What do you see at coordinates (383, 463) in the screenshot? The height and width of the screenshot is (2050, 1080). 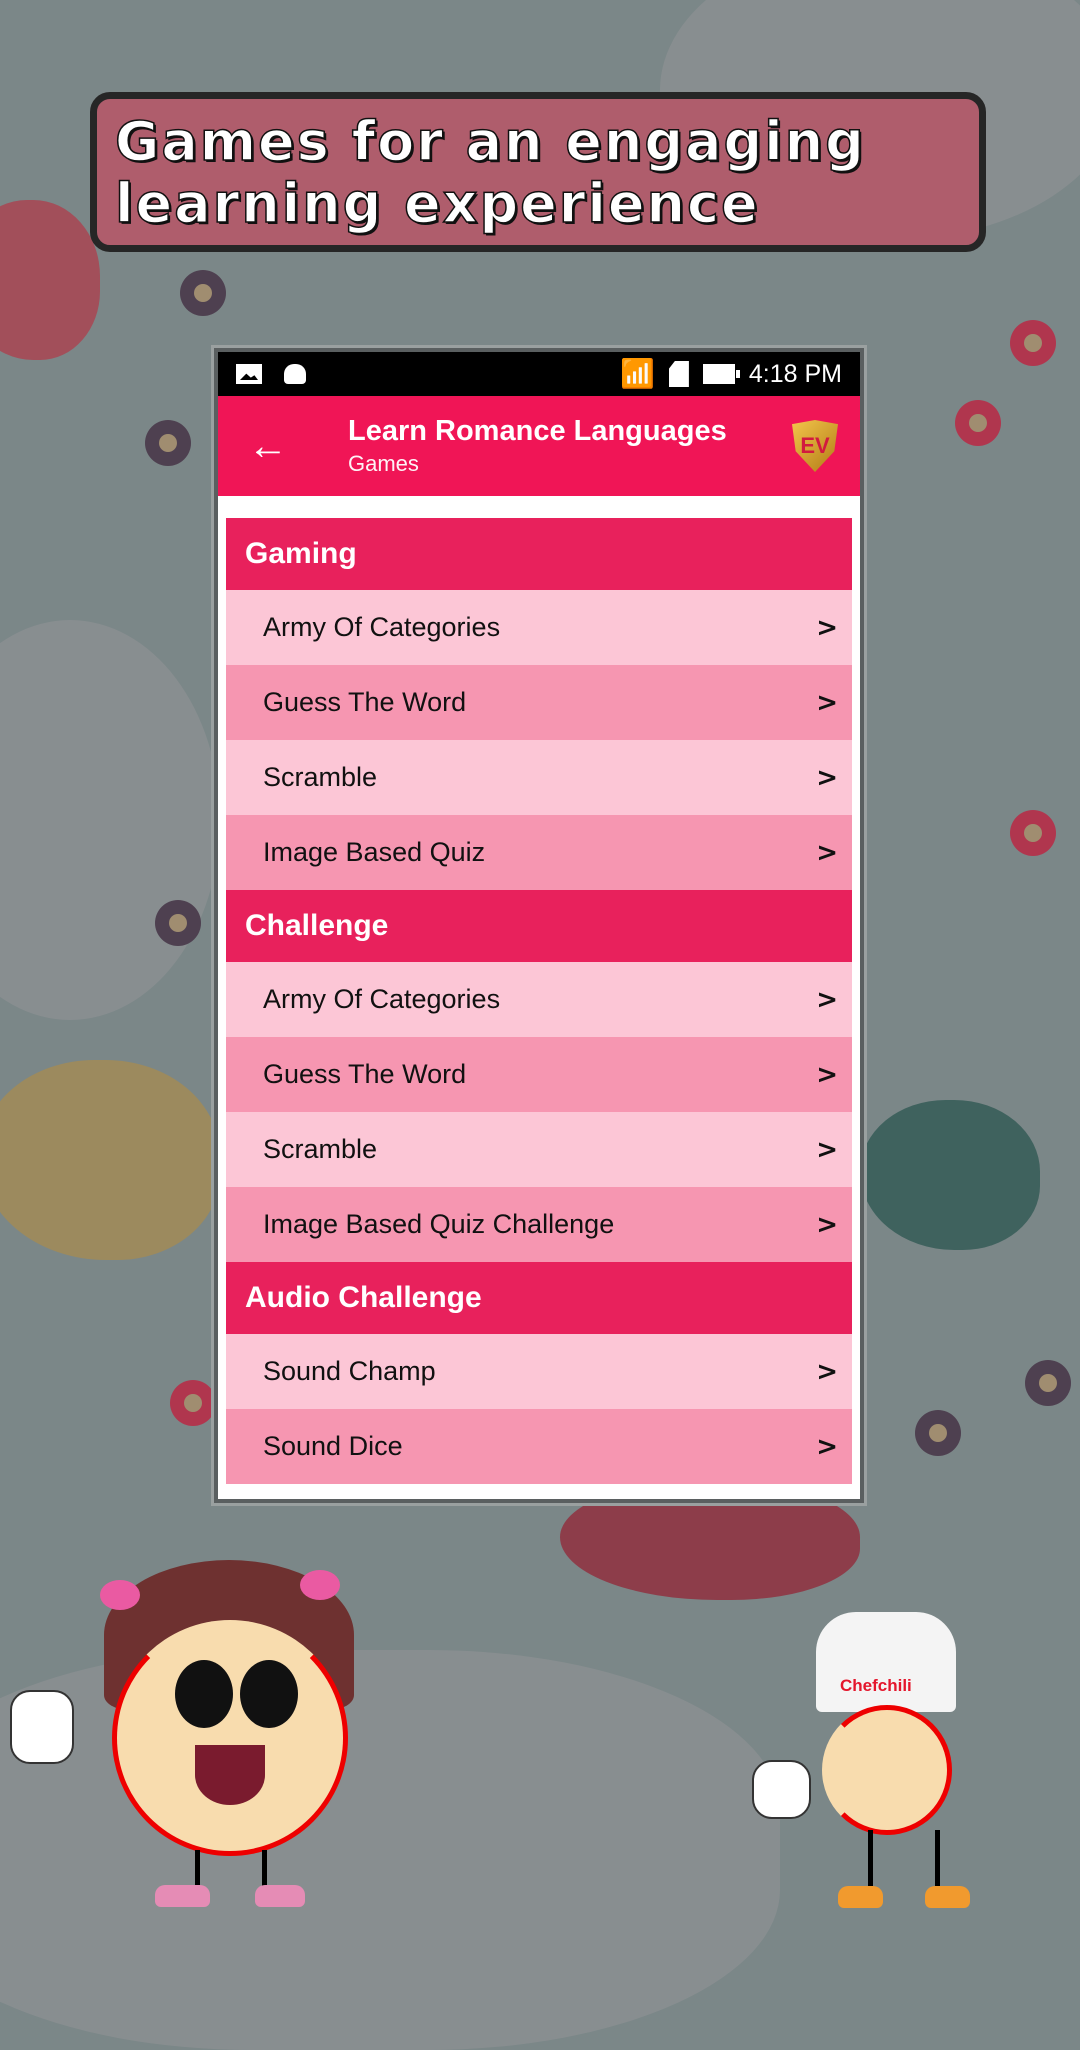 I see `app-subtitle: Games` at bounding box center [383, 463].